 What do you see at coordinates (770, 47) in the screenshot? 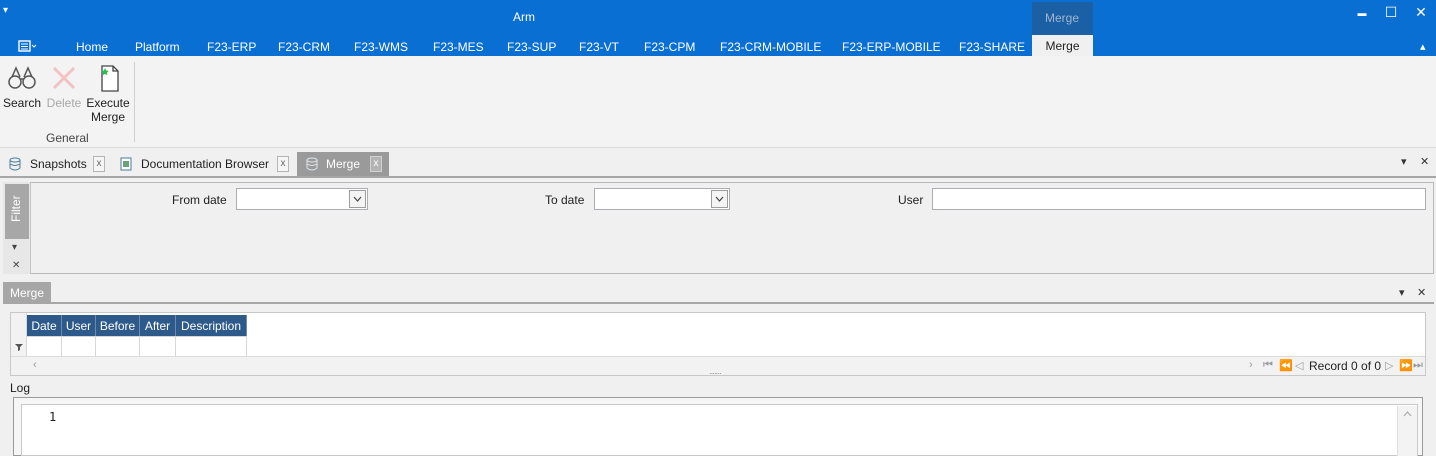
I see `tab-f23-crm-mobile: F23-CRM-MOBILE` at bounding box center [770, 47].